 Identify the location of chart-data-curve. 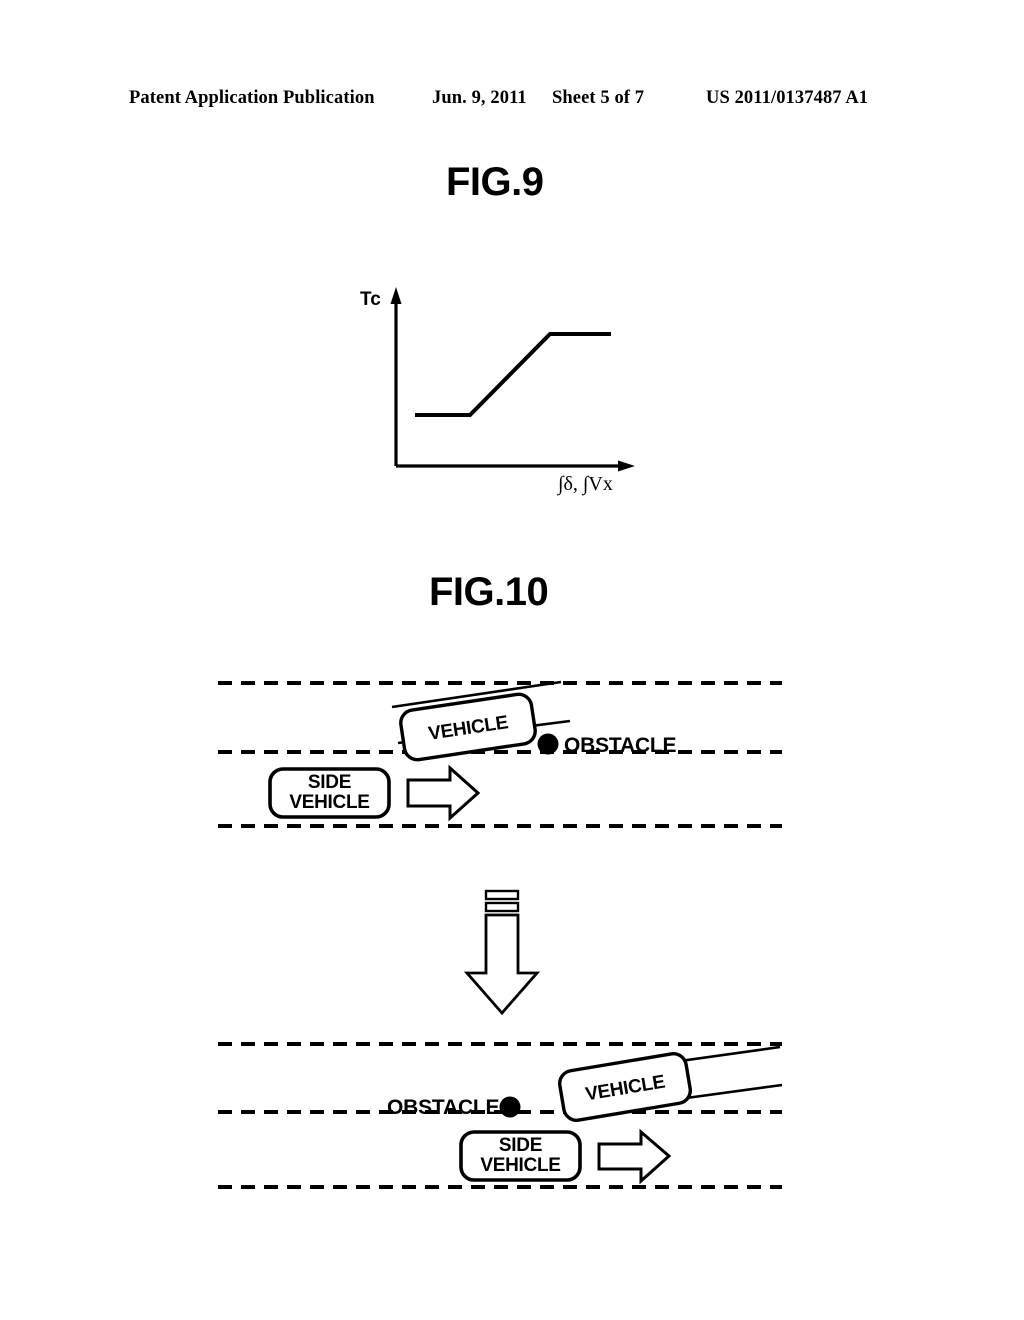
(513, 374).